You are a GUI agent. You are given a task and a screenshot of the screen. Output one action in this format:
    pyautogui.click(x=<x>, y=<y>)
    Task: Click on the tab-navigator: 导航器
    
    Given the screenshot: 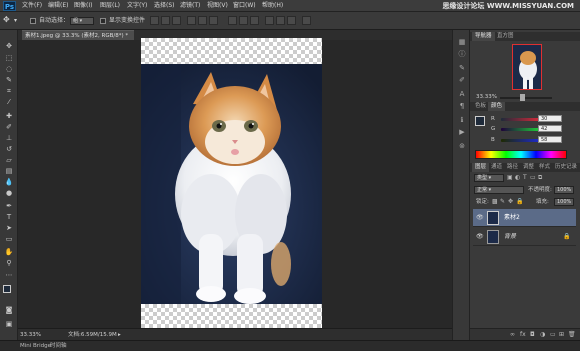 What is the action you would take?
    pyautogui.click(x=483, y=36)
    